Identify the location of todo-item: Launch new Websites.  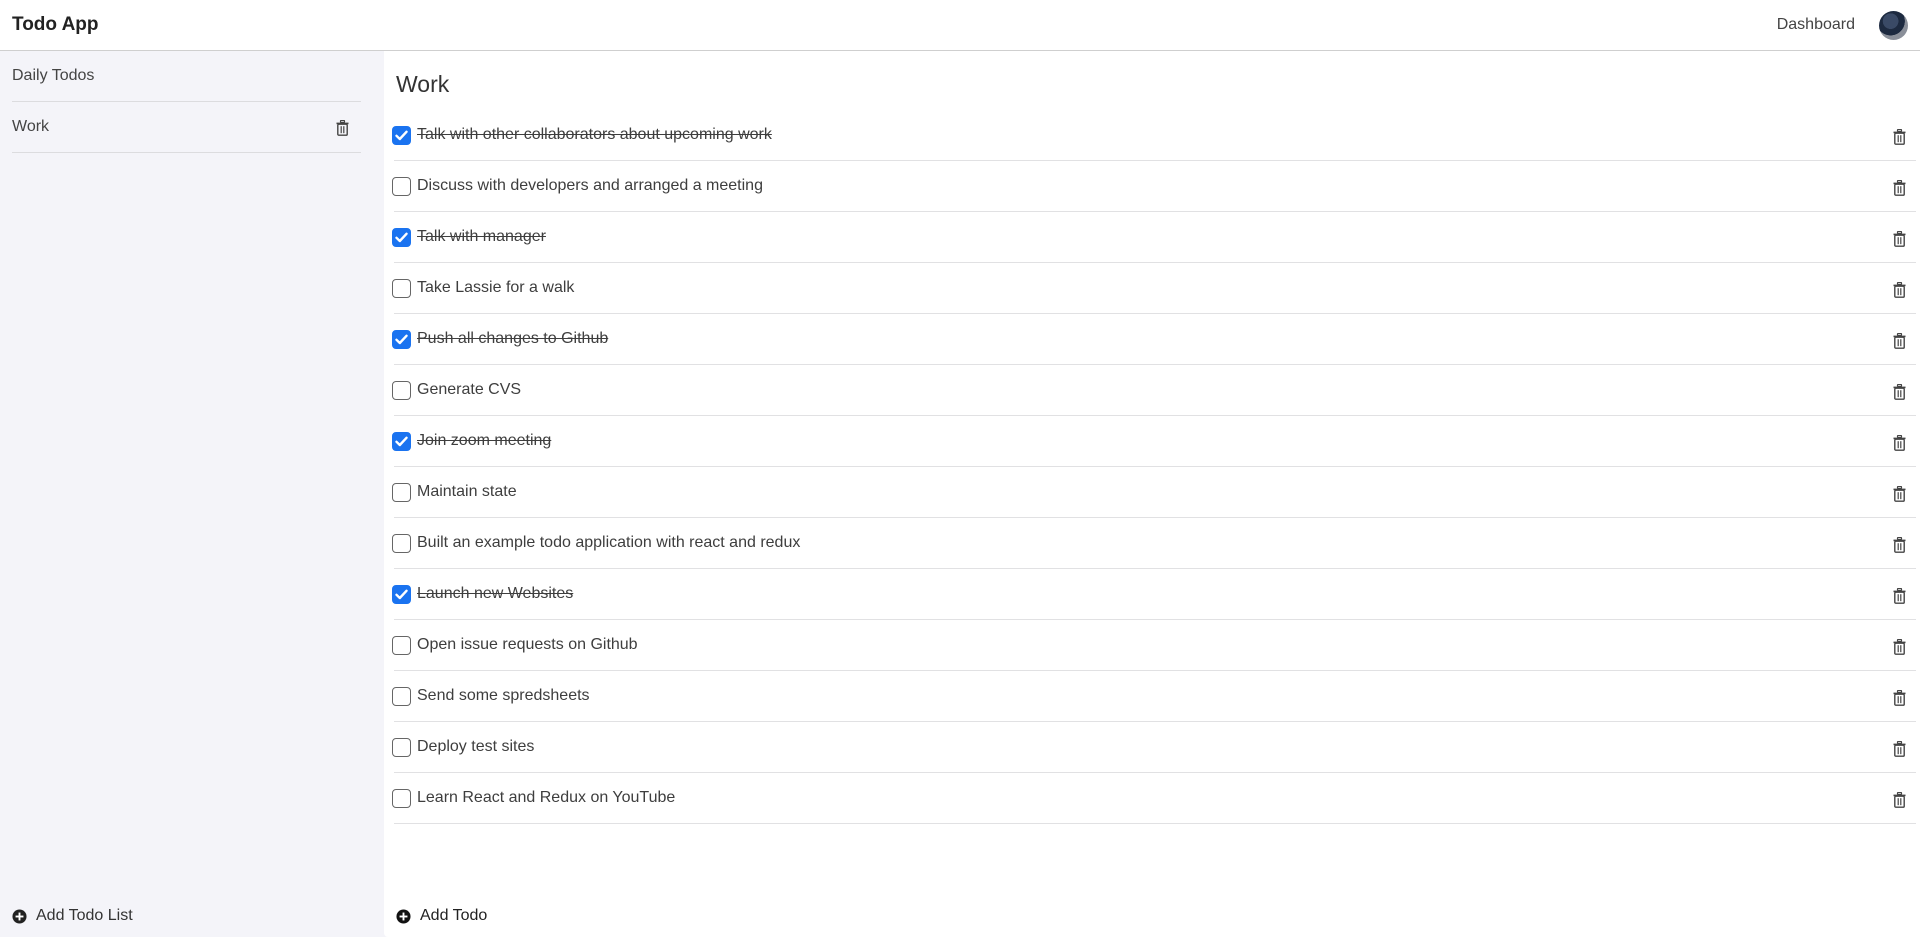
(1154, 594).